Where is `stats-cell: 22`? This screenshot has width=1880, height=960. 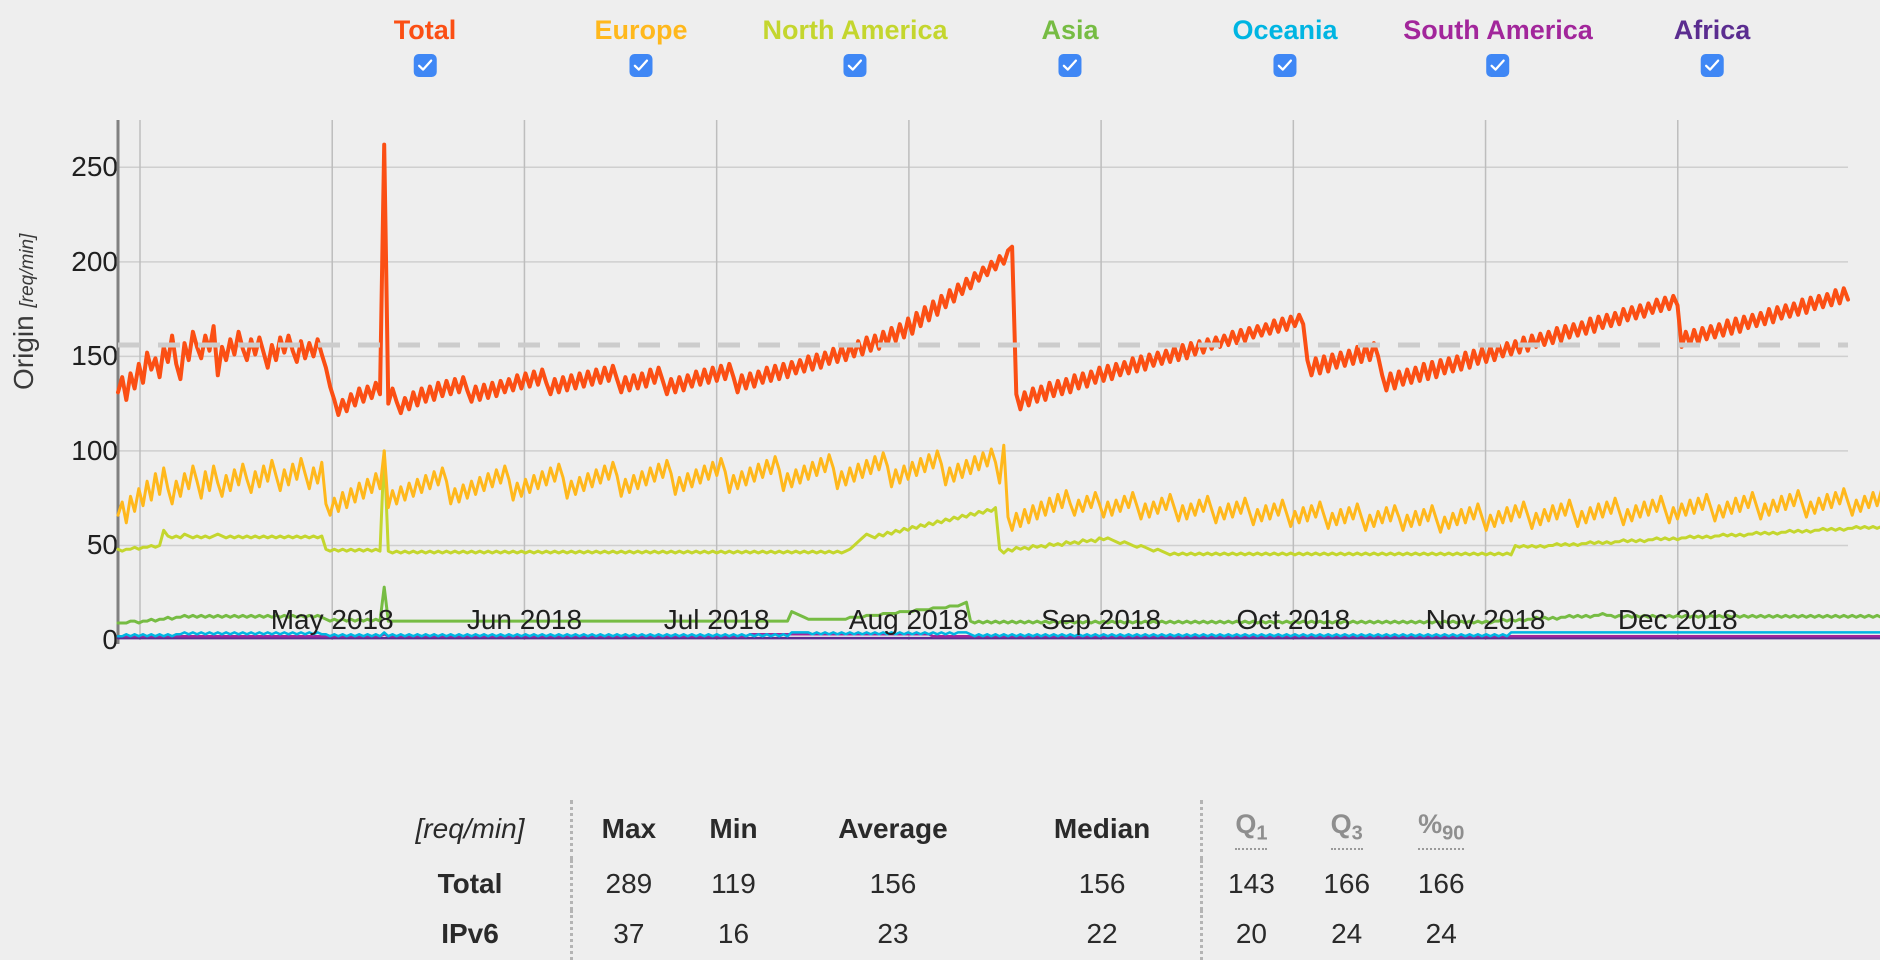 stats-cell: 22 is located at coordinates (1102, 933).